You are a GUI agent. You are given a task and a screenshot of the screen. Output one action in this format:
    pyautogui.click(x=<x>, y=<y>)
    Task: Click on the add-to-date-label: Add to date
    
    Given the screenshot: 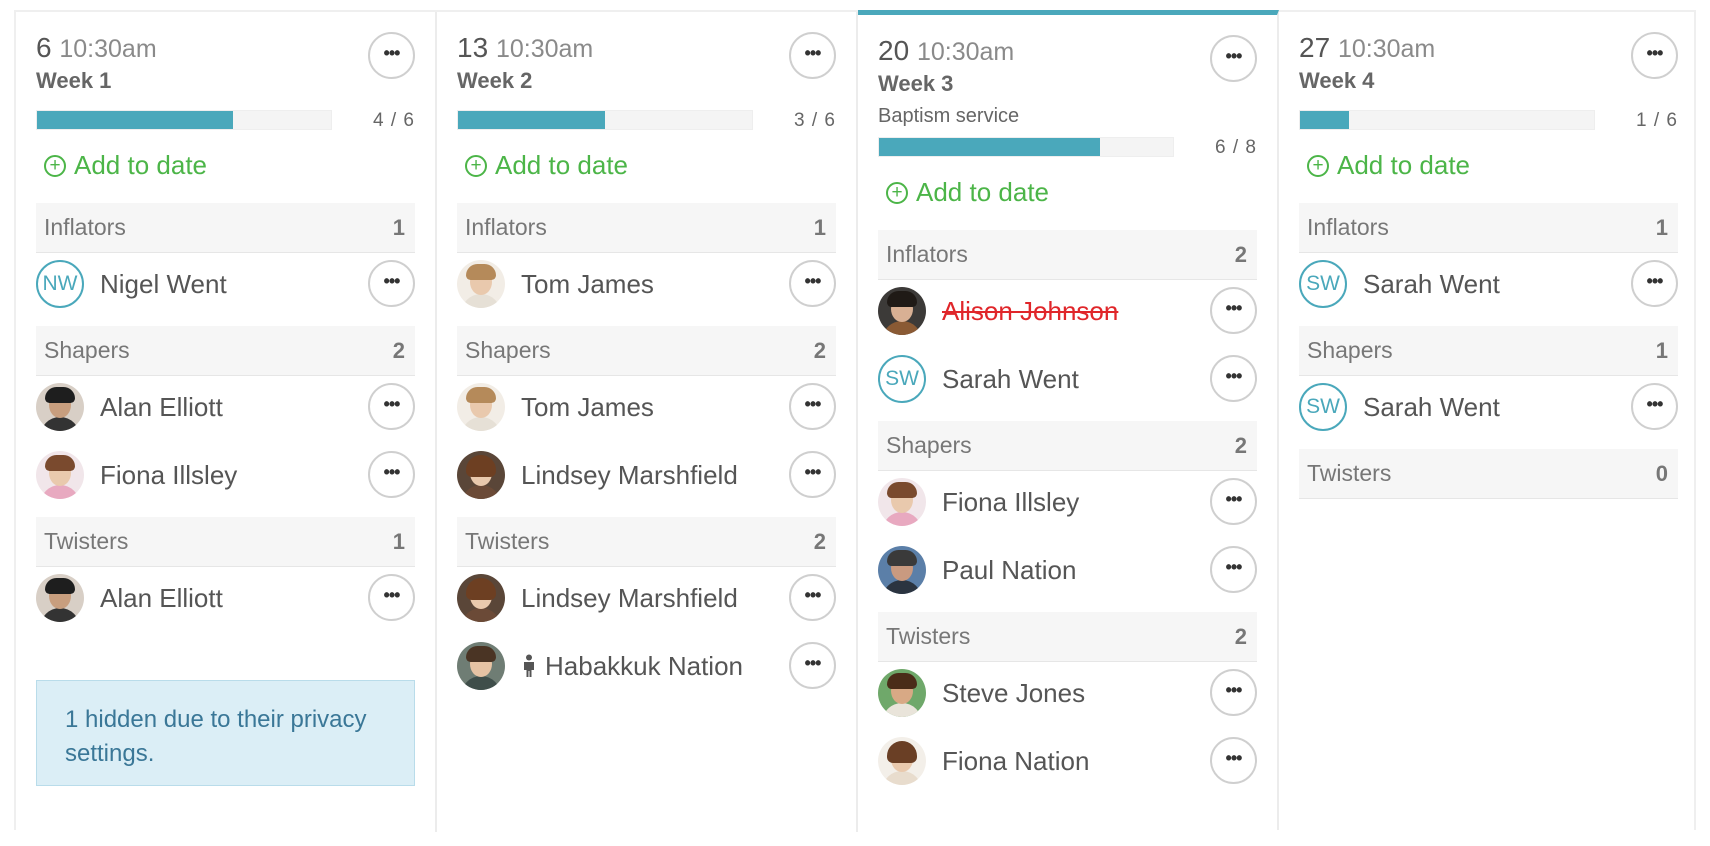 What is the action you would take?
    pyautogui.click(x=561, y=165)
    